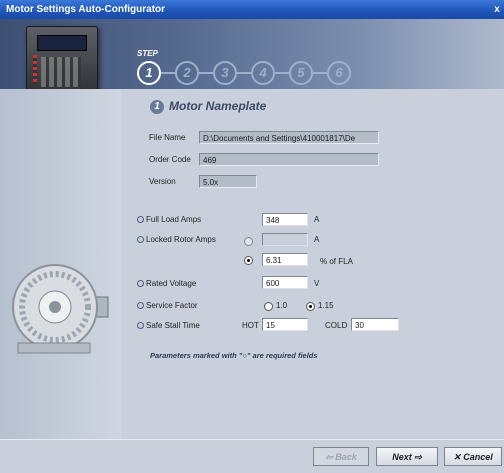 This screenshot has width=504, height=473. I want to click on footer-bar: ⇦ Back Next ⇨ ✕ Cancel, so click(252, 456).